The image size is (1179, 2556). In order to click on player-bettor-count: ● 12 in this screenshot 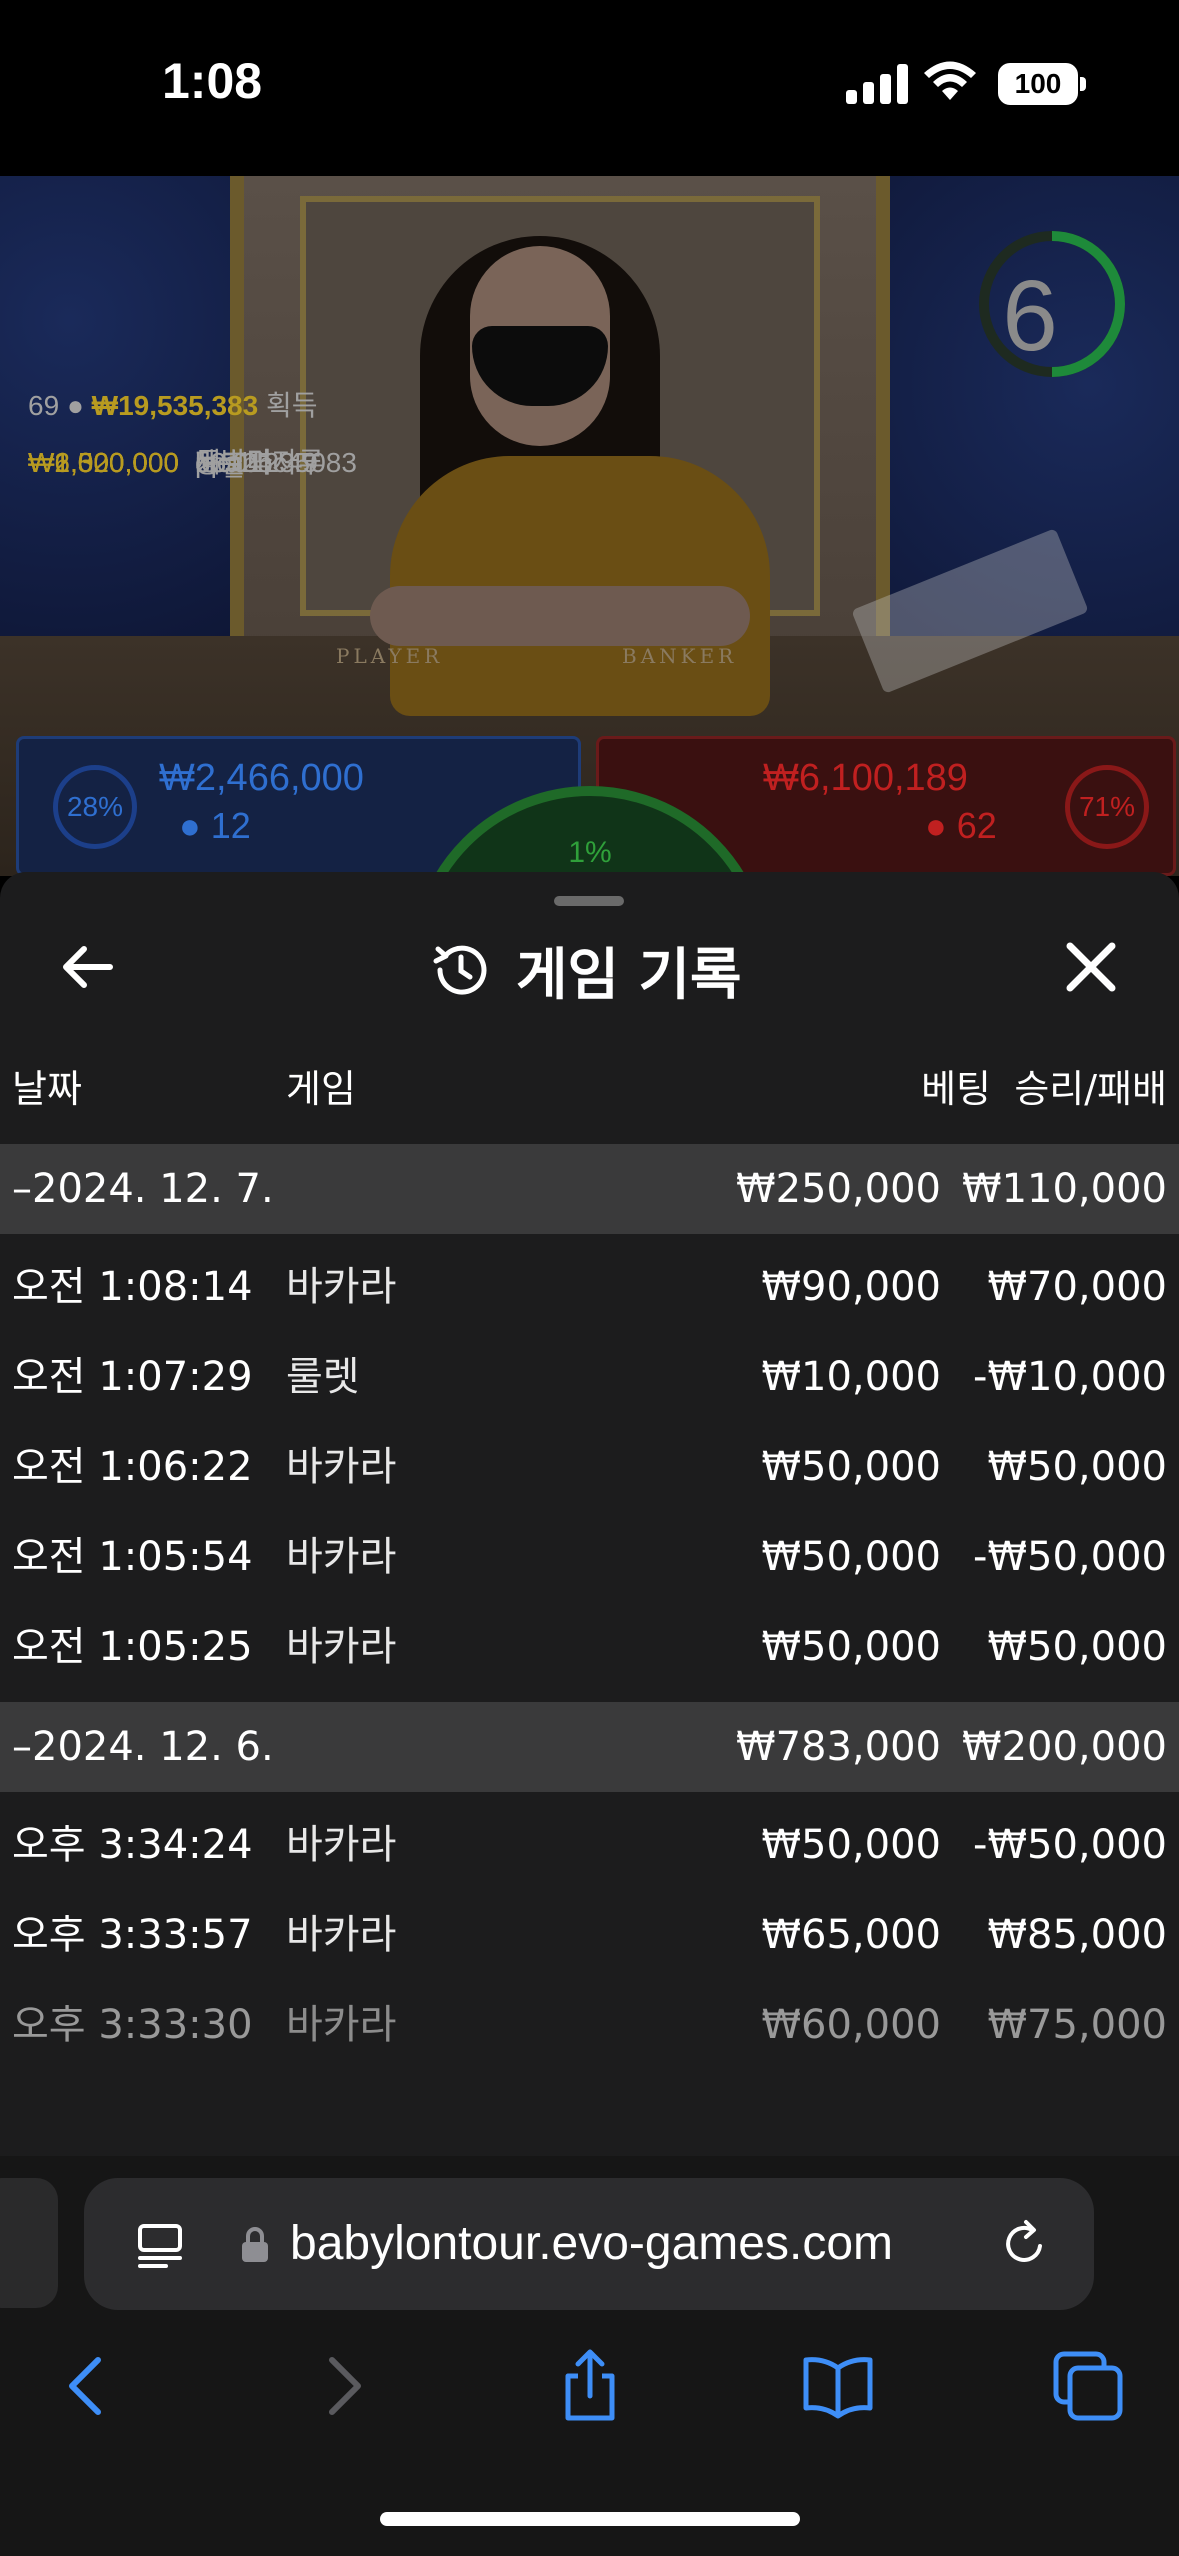, I will do `click(215, 825)`.